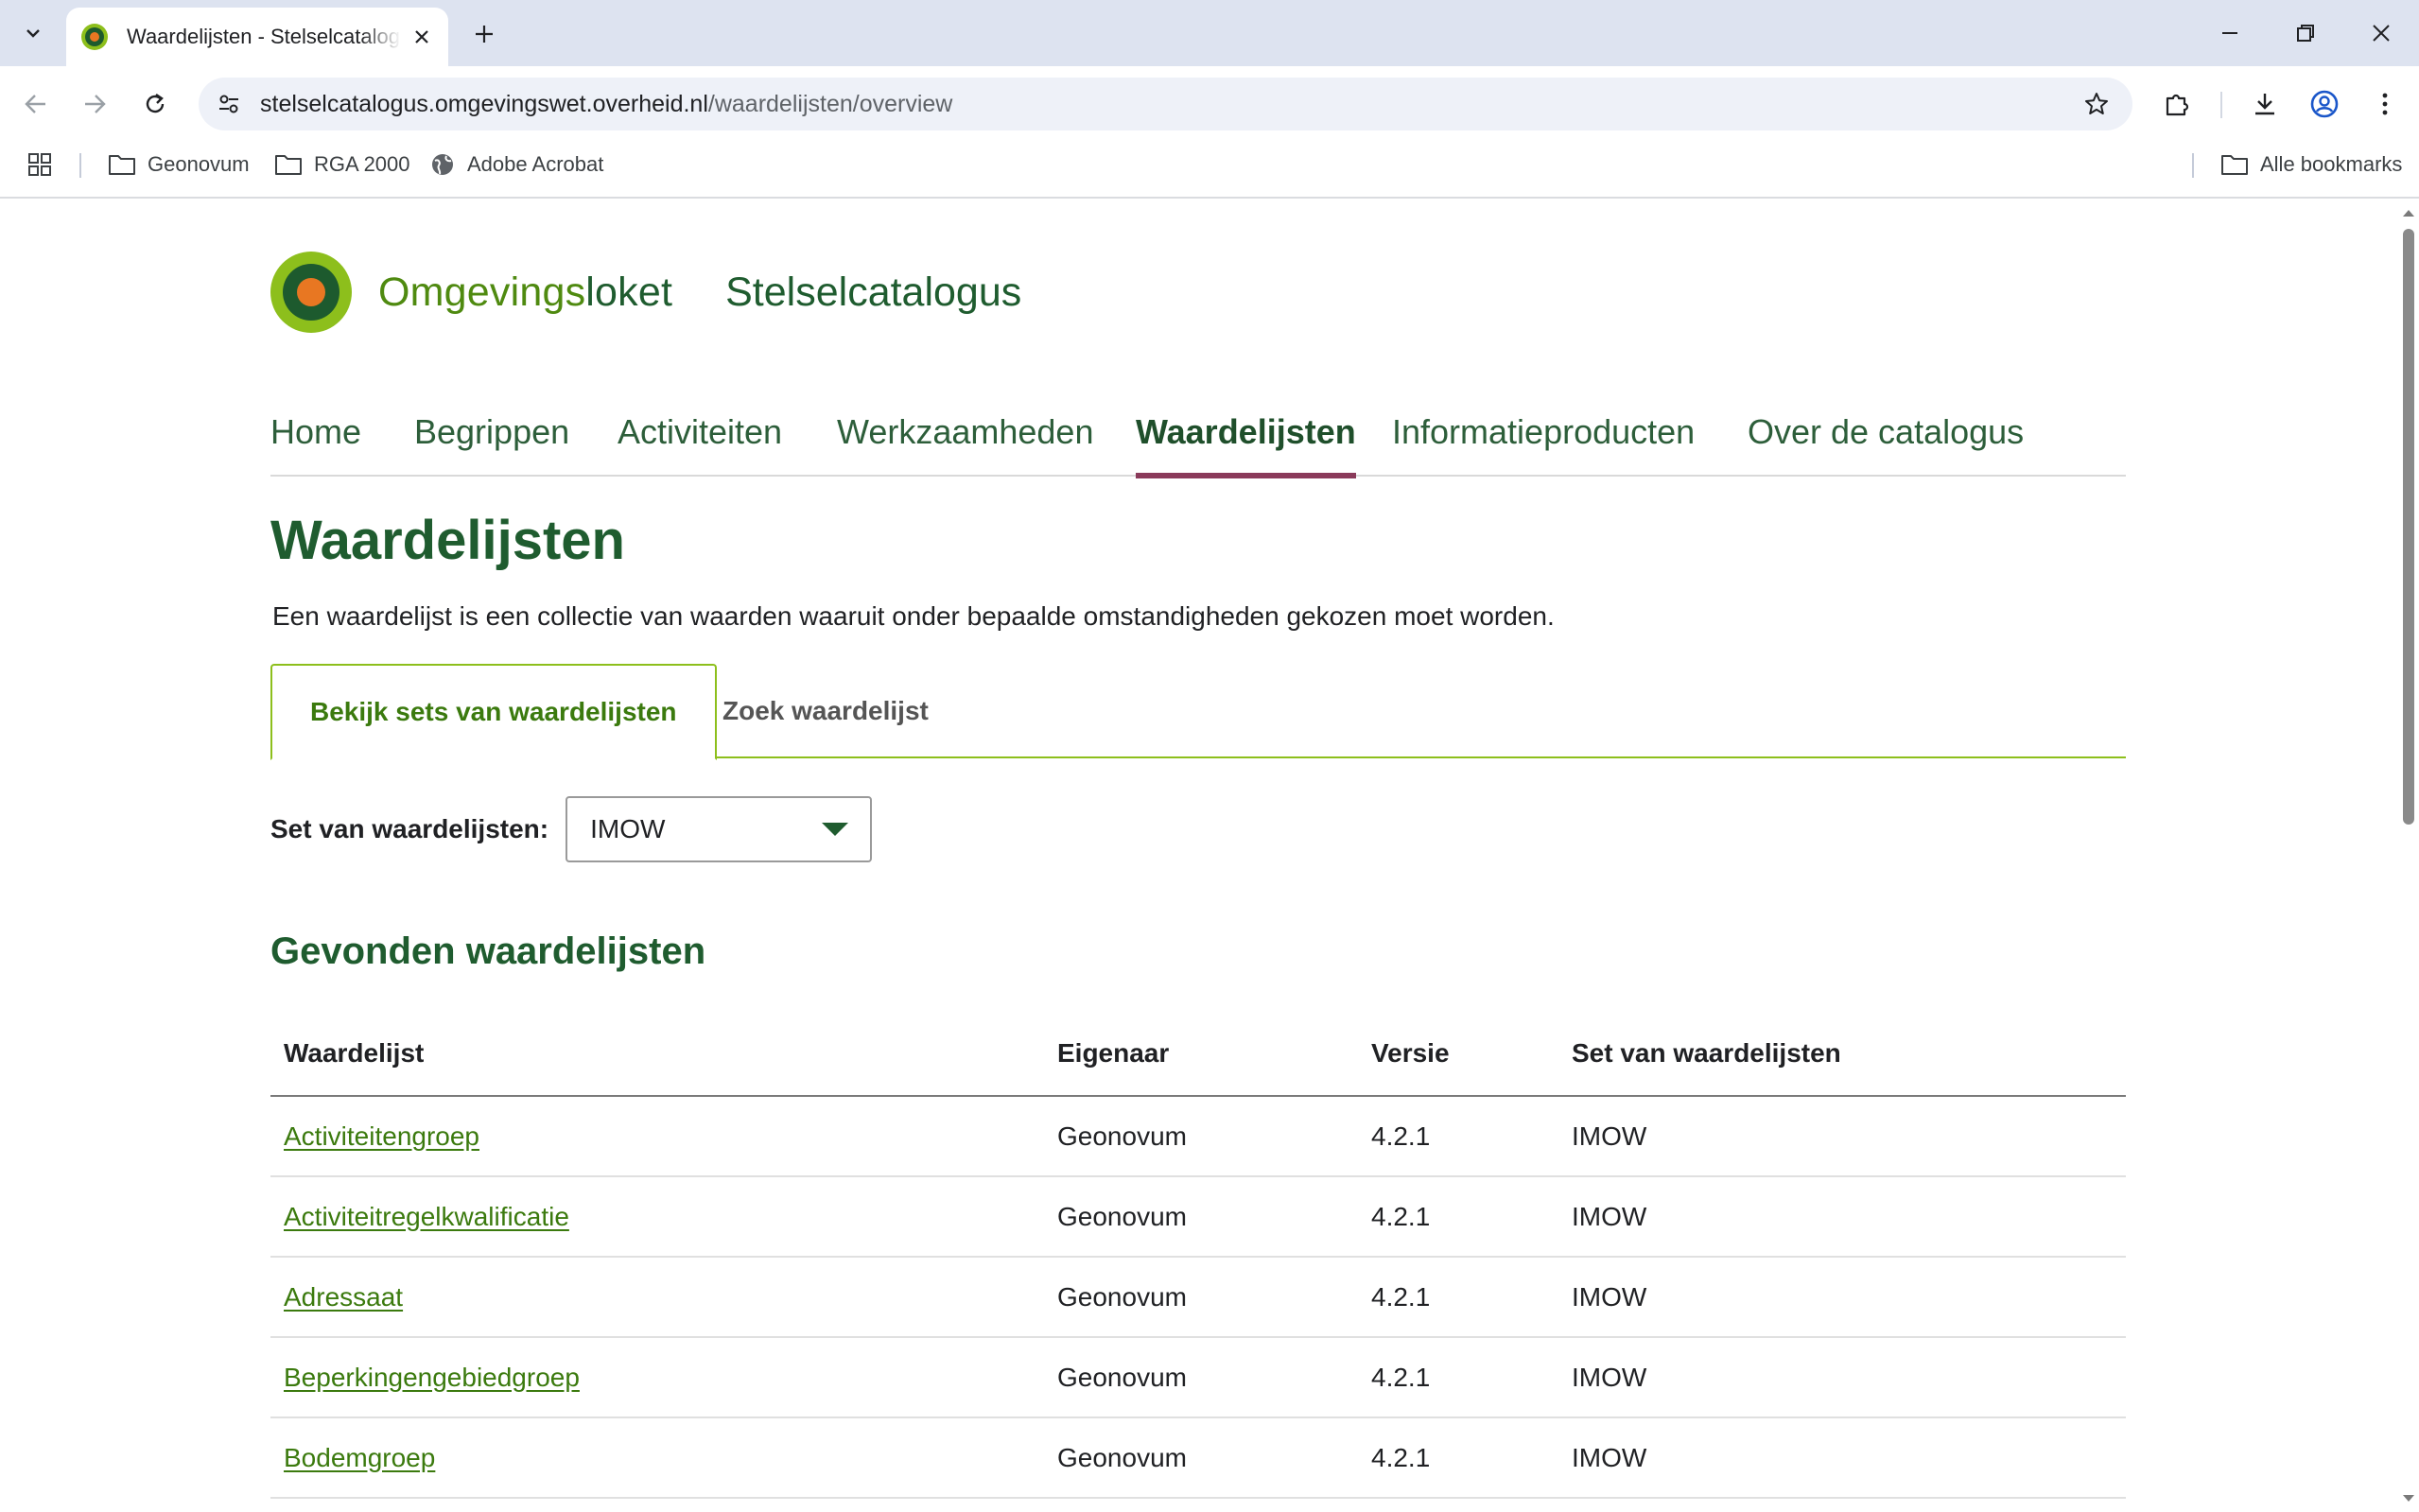 Image resolution: width=2419 pixels, height=1512 pixels. I want to click on close-window-button, so click(2381, 33).